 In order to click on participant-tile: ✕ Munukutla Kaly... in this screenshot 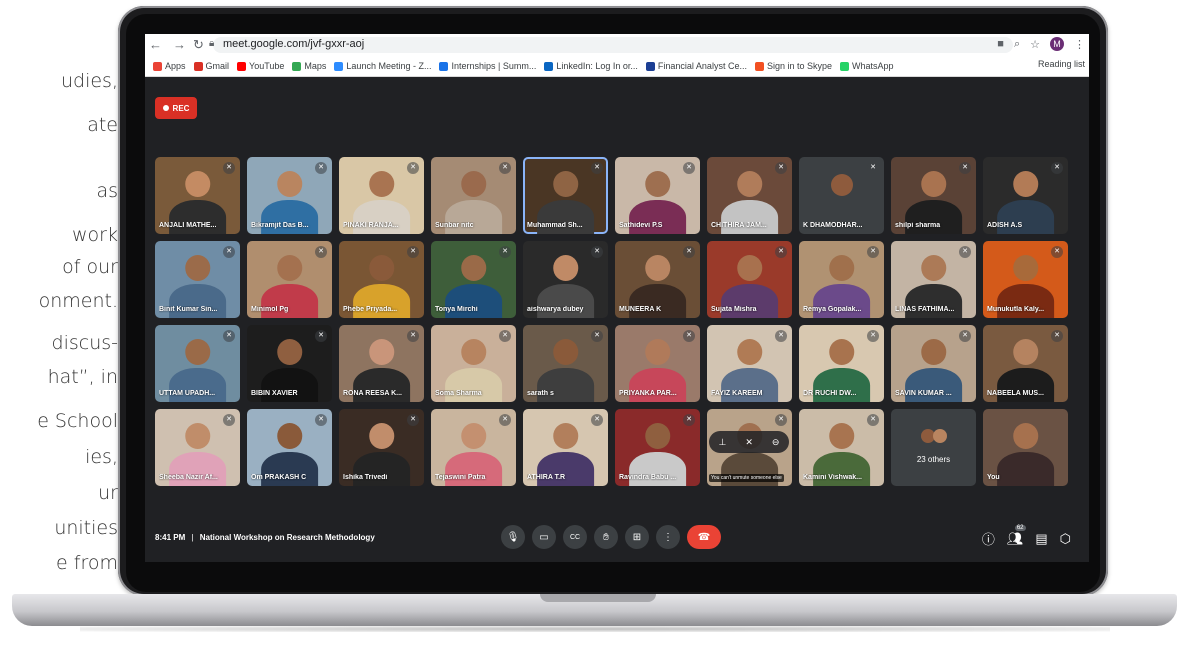, I will do `click(1025, 279)`.